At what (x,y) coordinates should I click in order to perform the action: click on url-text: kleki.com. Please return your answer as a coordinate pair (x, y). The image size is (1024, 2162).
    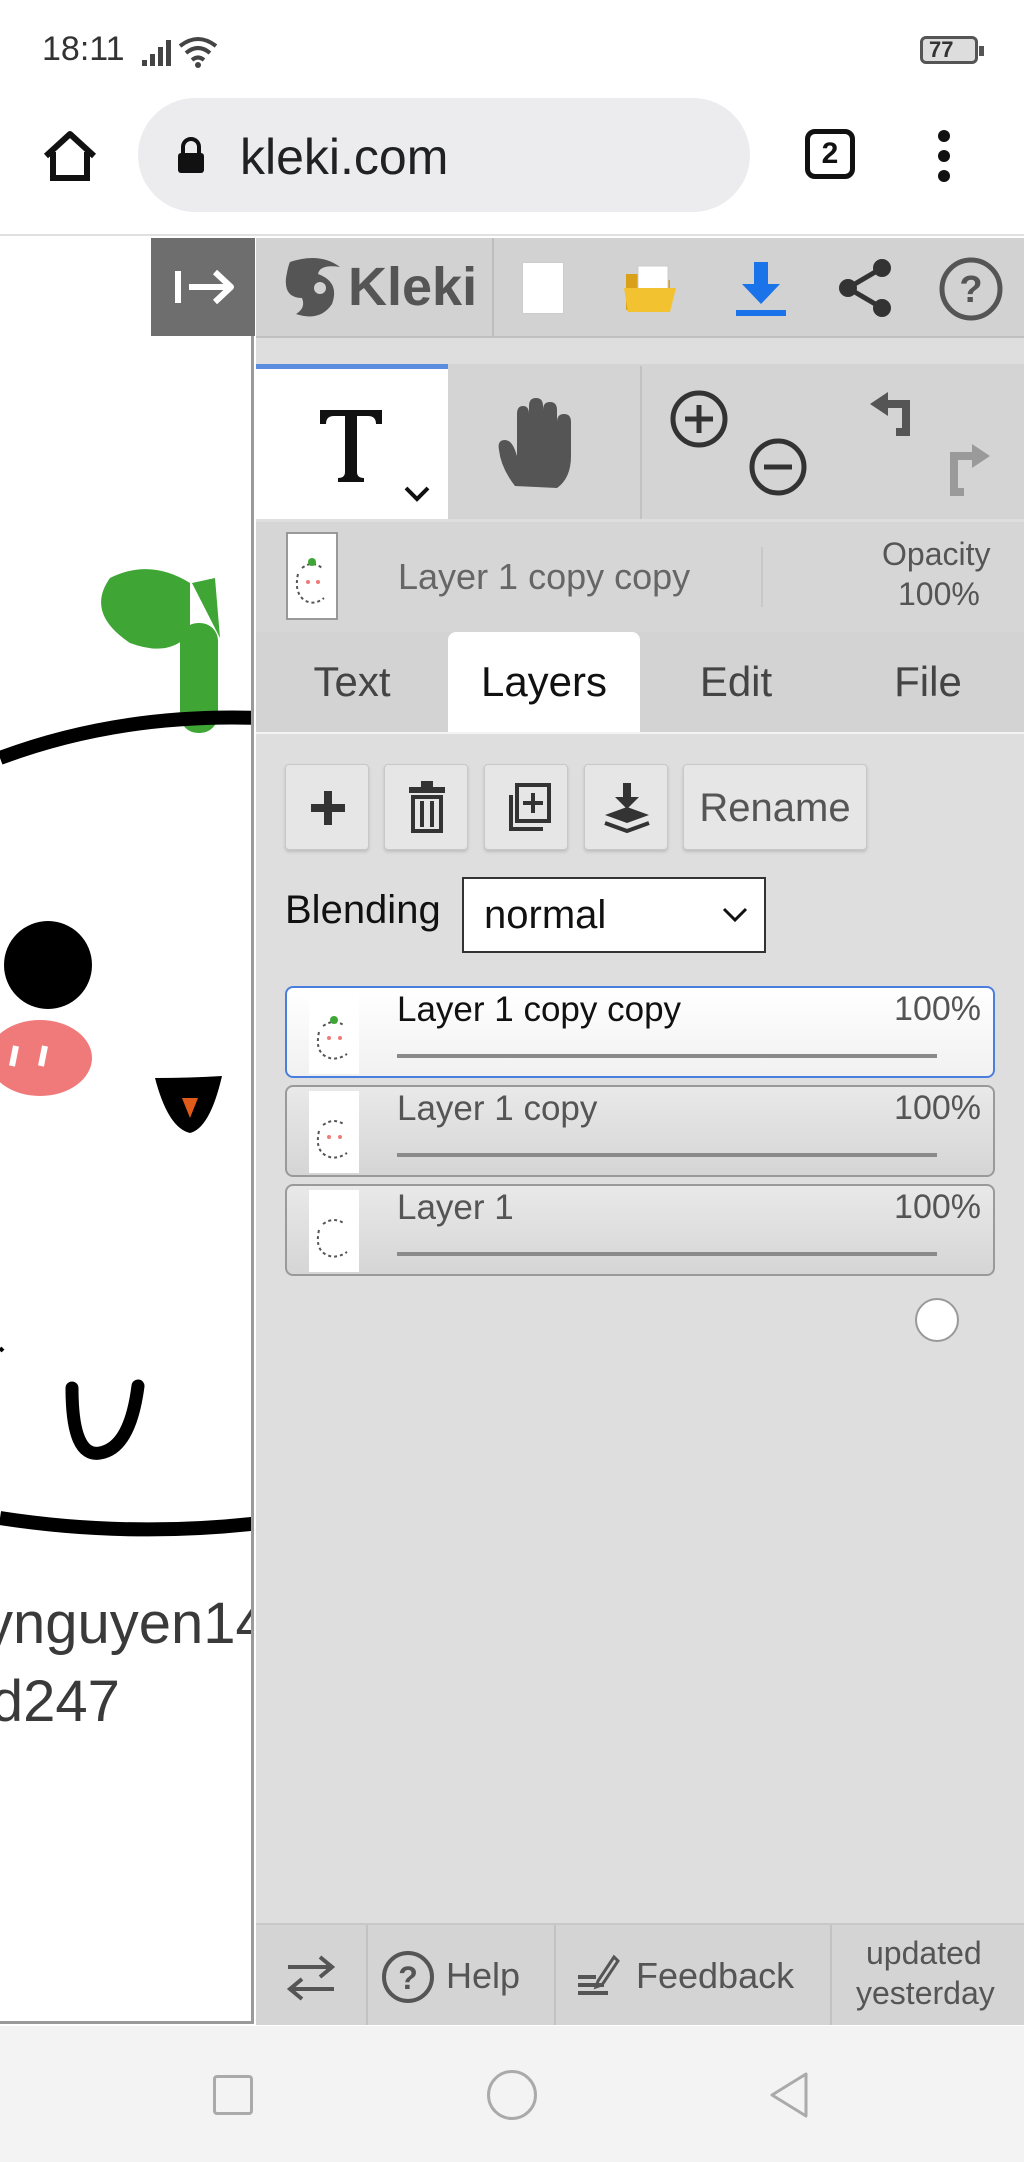
    Looking at the image, I should click on (344, 157).